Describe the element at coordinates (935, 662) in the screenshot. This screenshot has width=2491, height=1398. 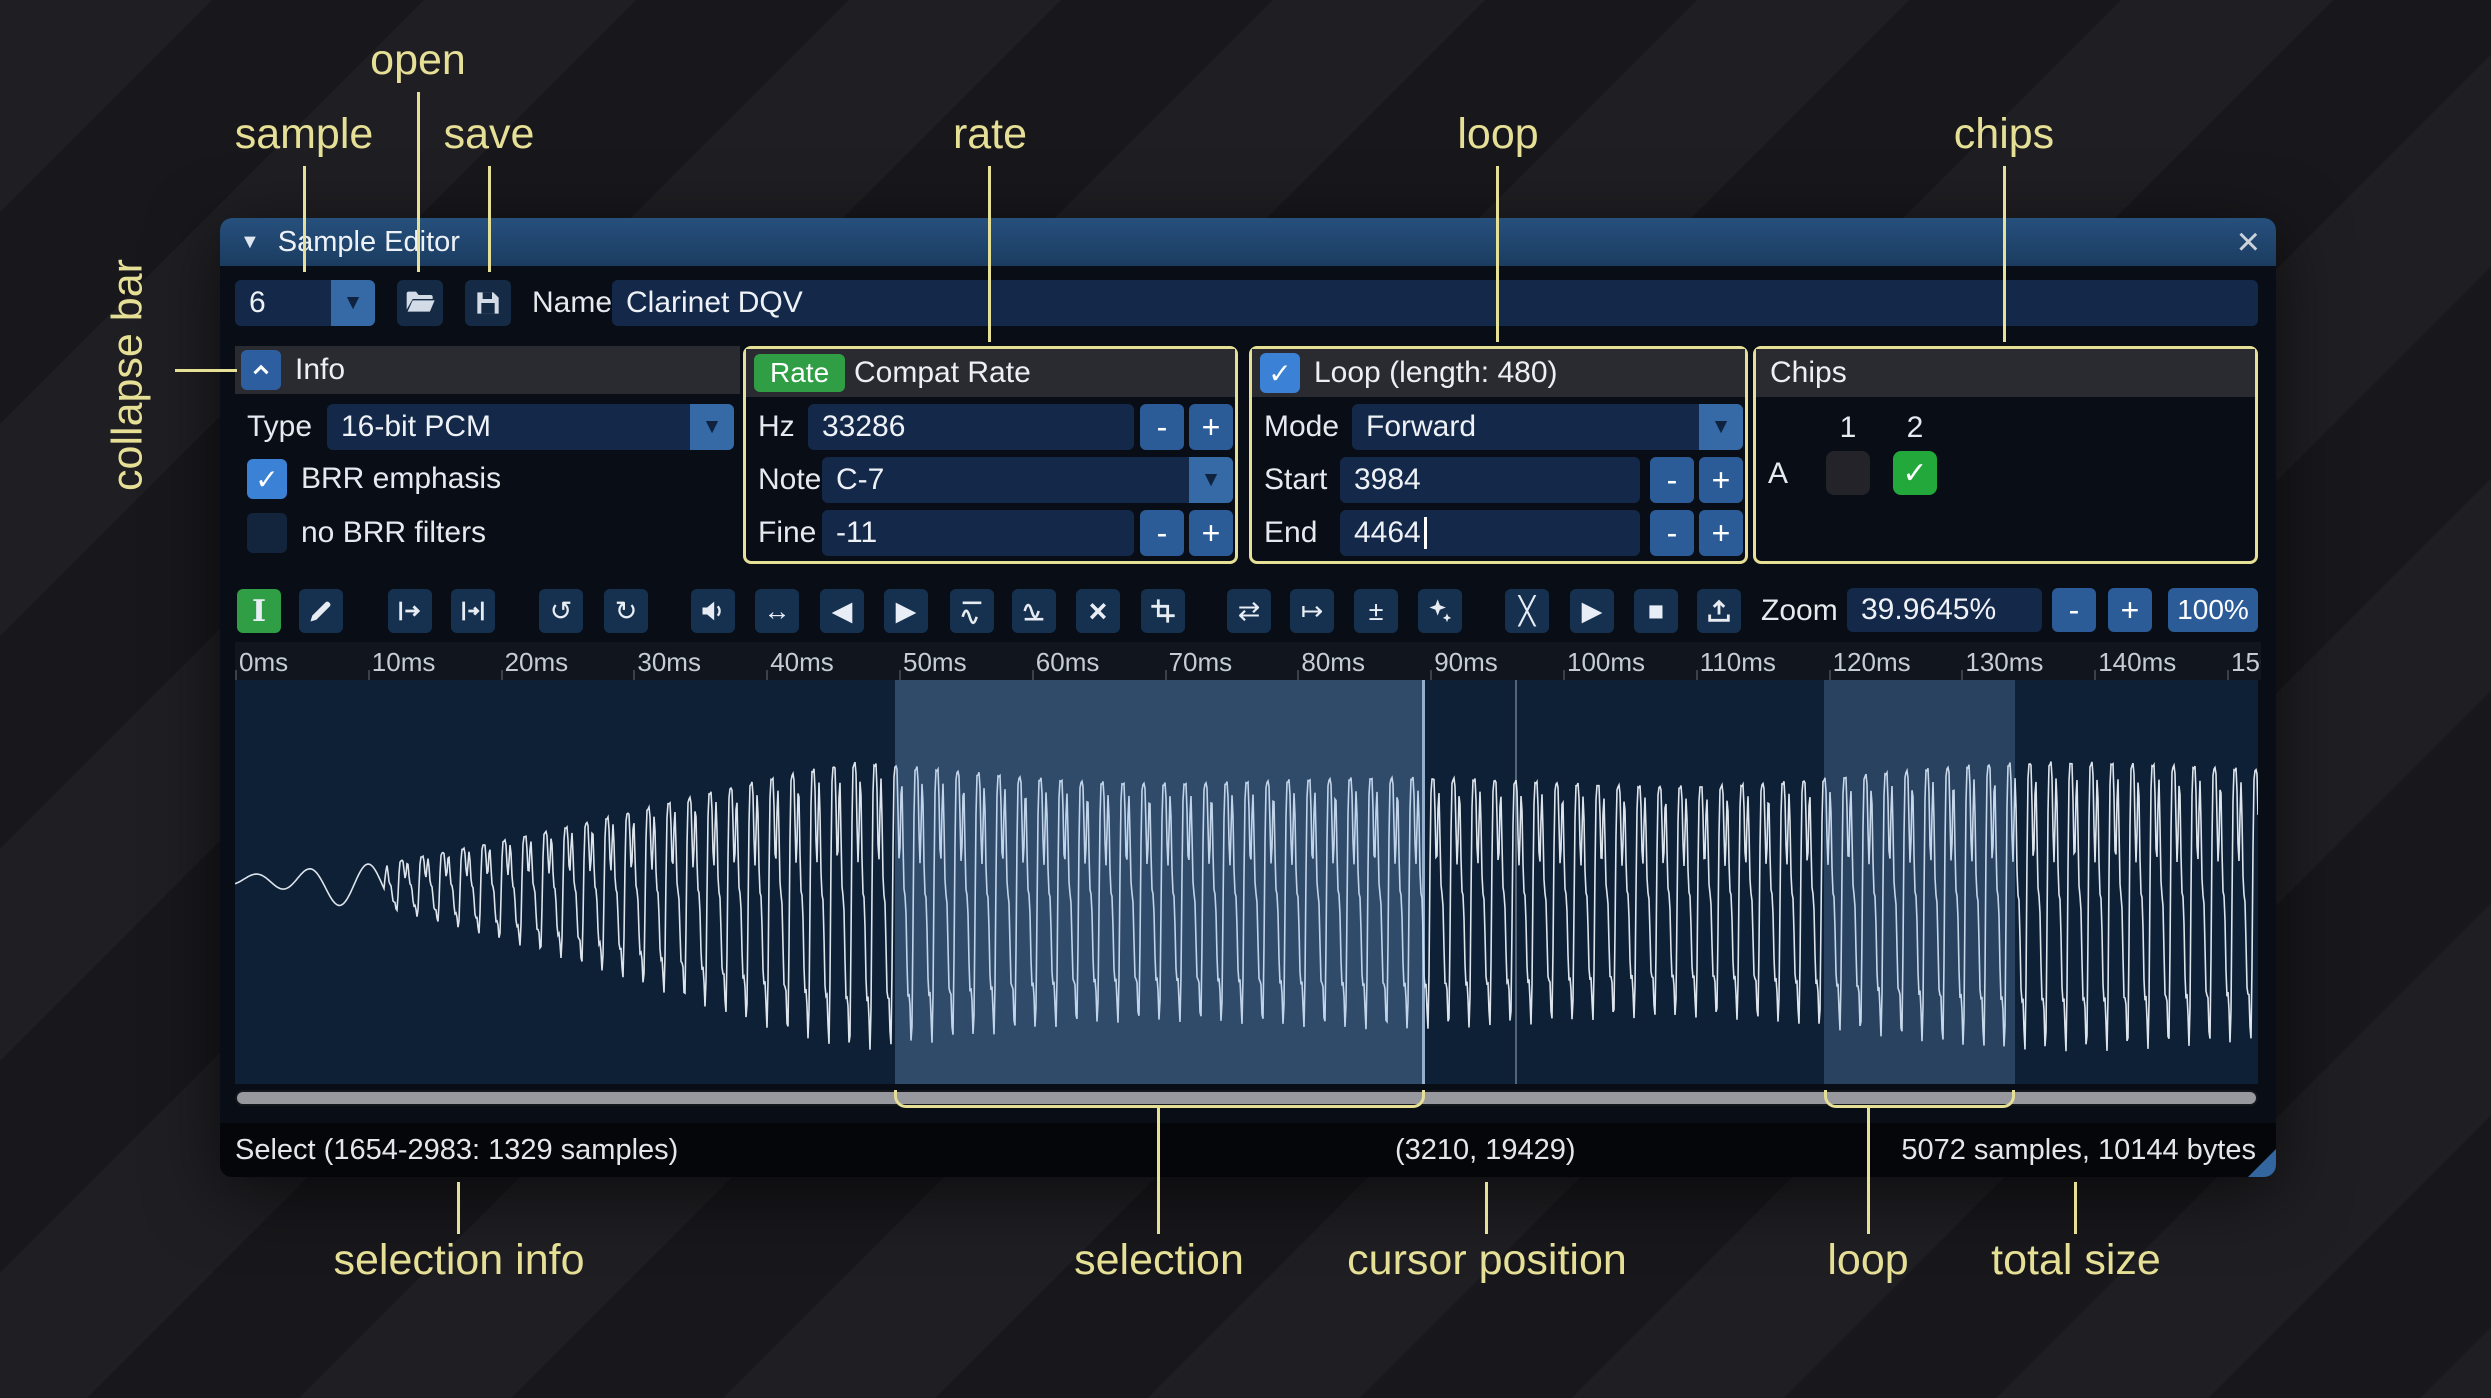
I see `ruler-label: 50ms` at that location.